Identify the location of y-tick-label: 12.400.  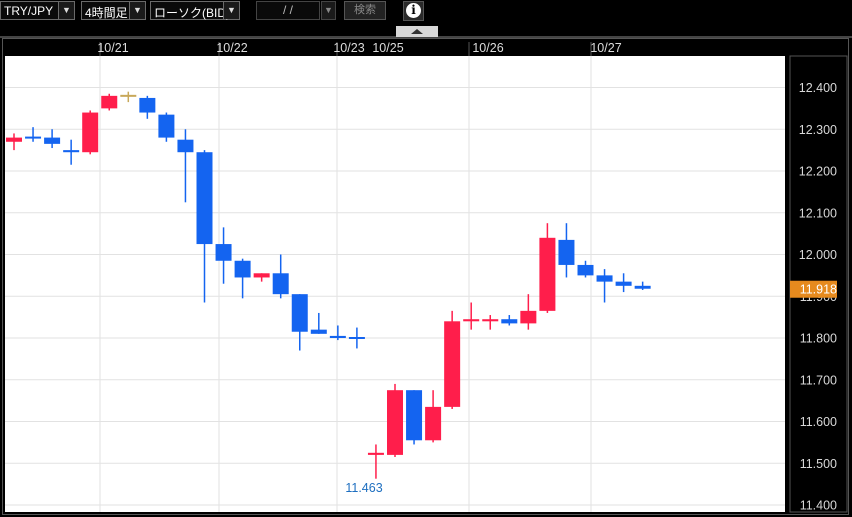
(818, 88).